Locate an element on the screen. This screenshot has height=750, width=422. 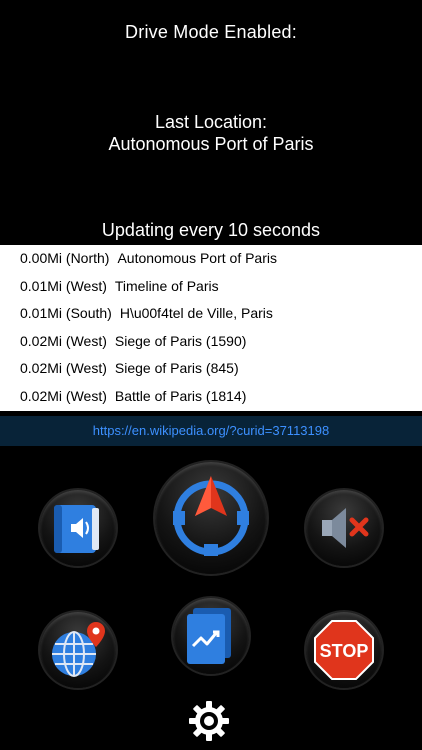
settings-button is located at coordinates (209, 721).